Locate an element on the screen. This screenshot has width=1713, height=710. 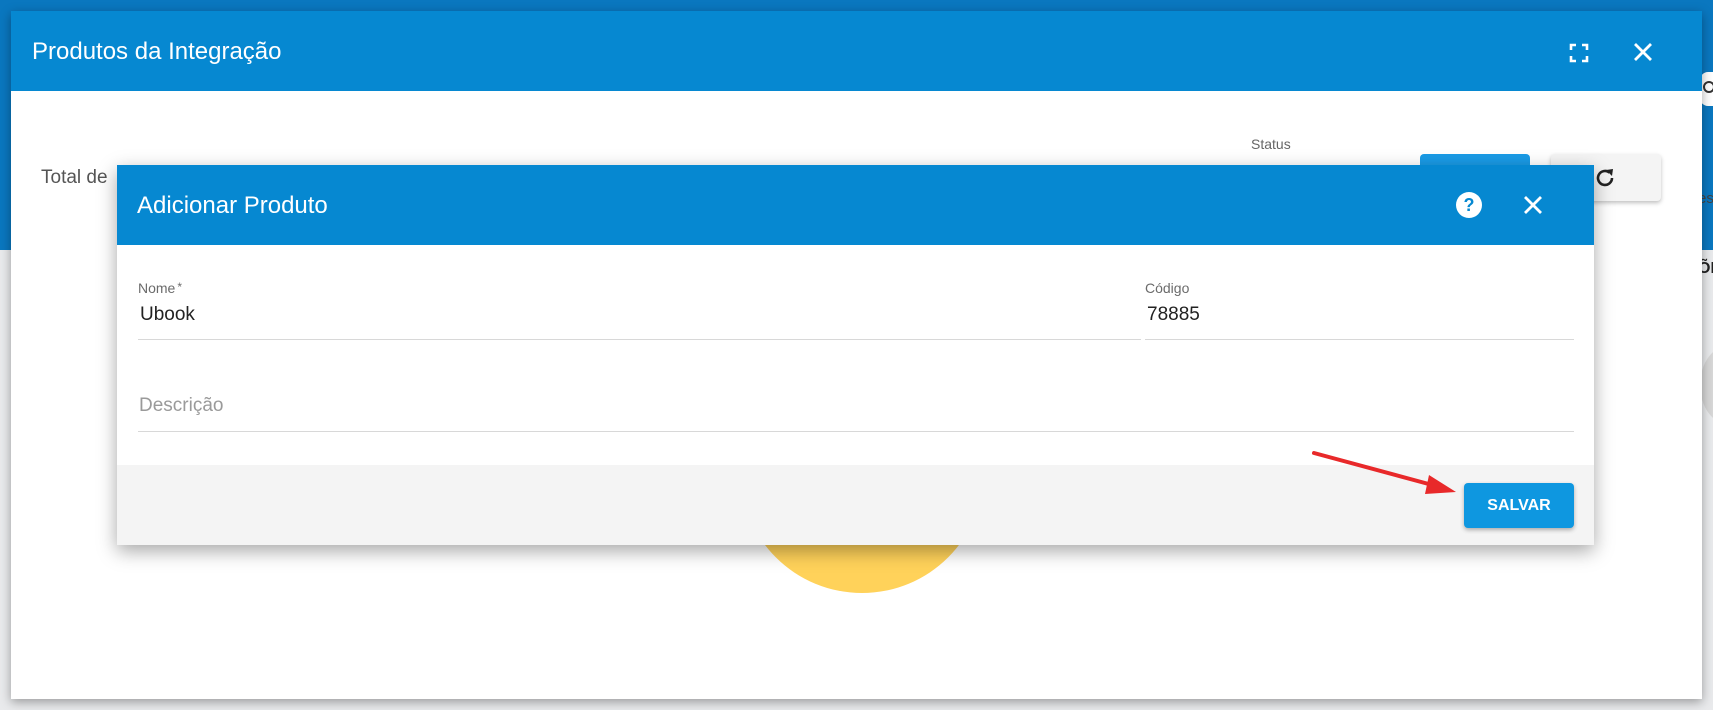
total-label: Total de is located at coordinates (74, 177).